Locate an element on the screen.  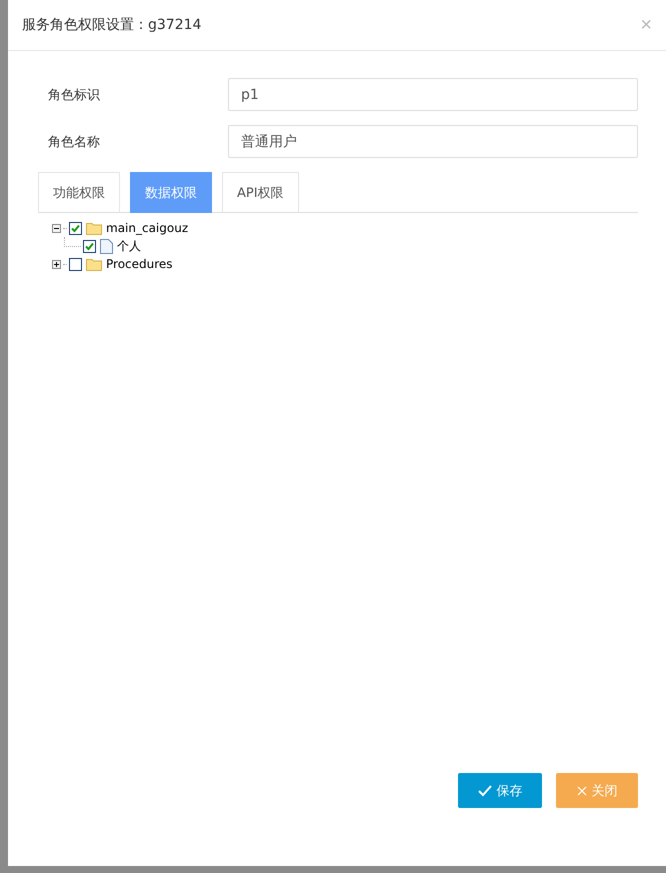
input-field: 普通用户 is located at coordinates (433, 141).